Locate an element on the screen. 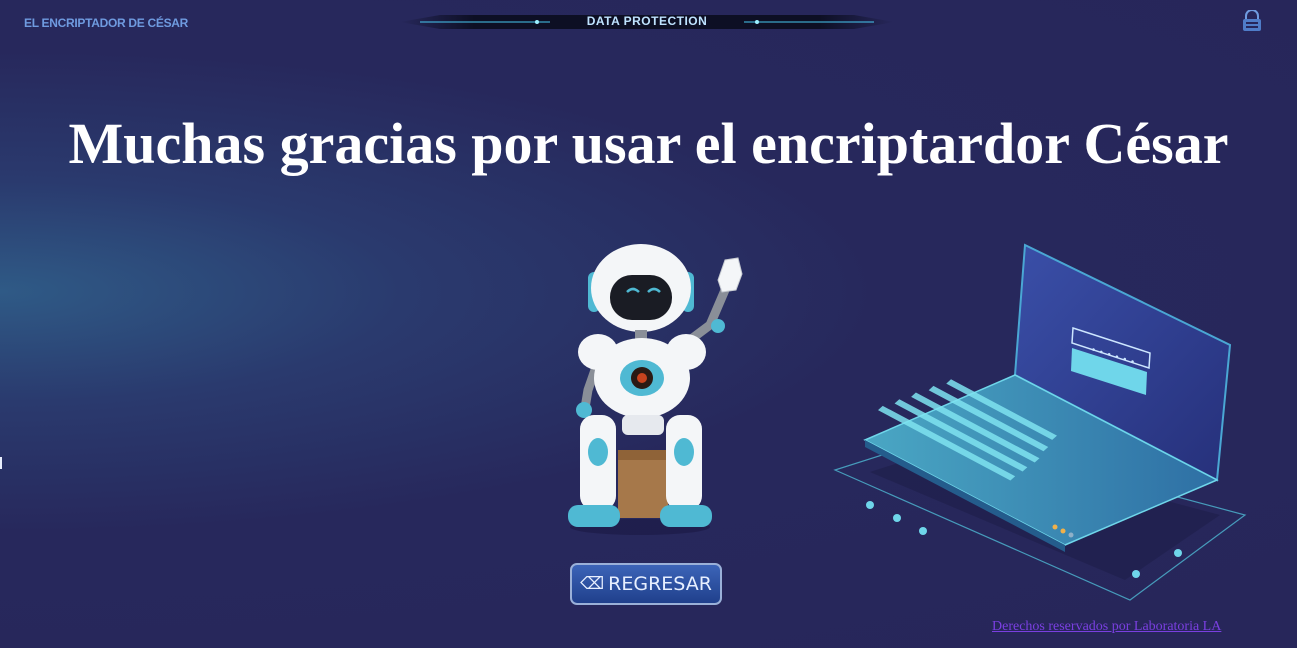 The image size is (1297, 648). footer-credits-link: Derechos reservados por Laboratoria LA is located at coordinates (1106, 627).